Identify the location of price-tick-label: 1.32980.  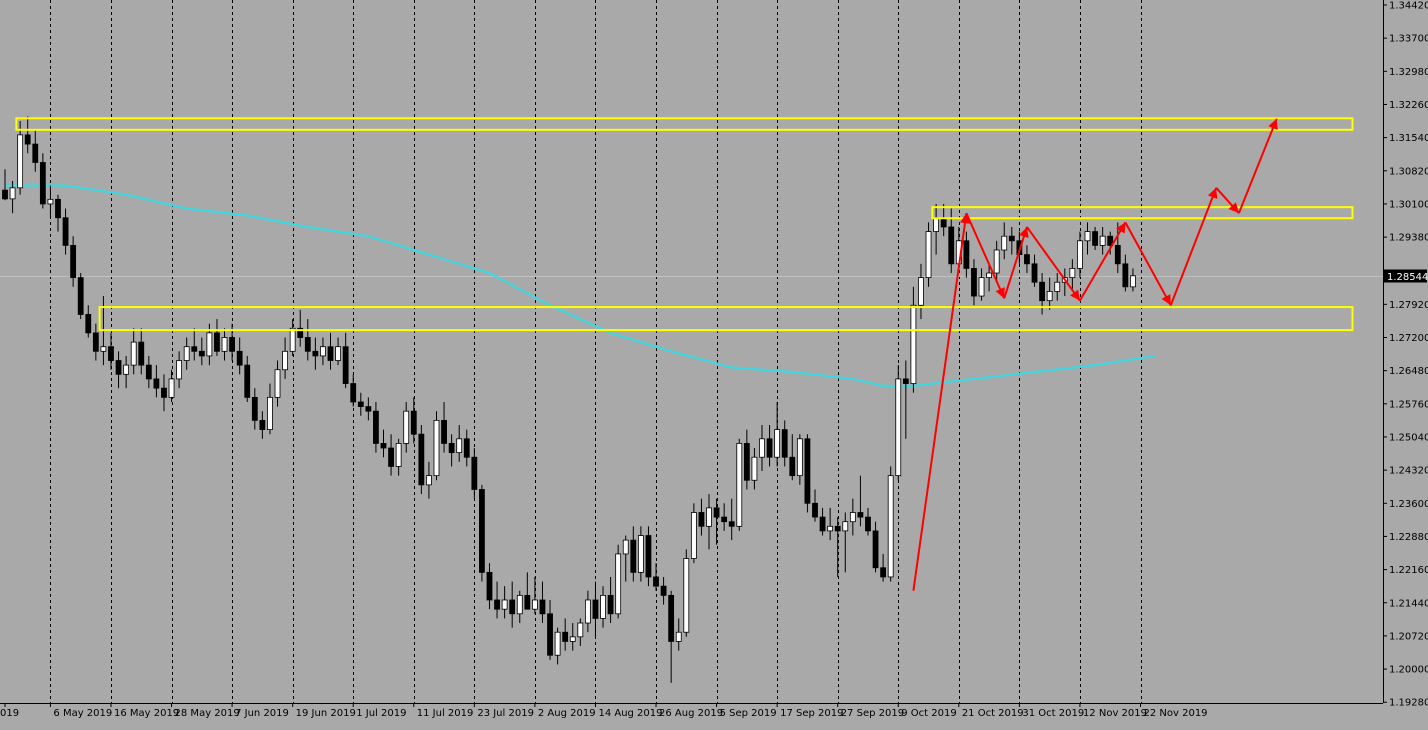
(1408, 72).